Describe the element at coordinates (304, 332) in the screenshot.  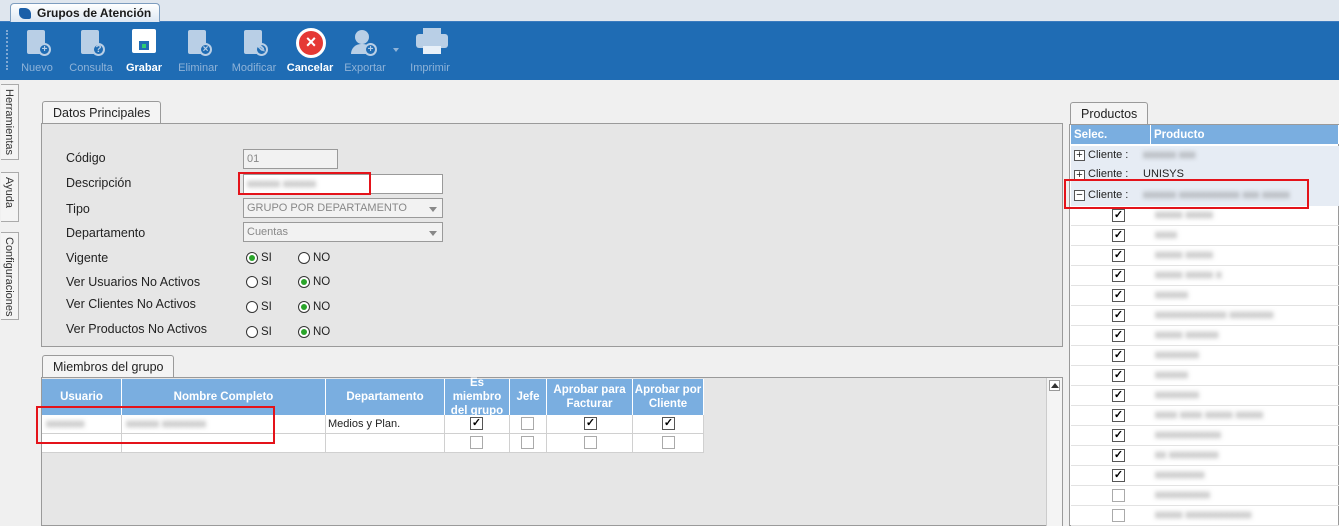
I see `ver-productos-no-radio` at that location.